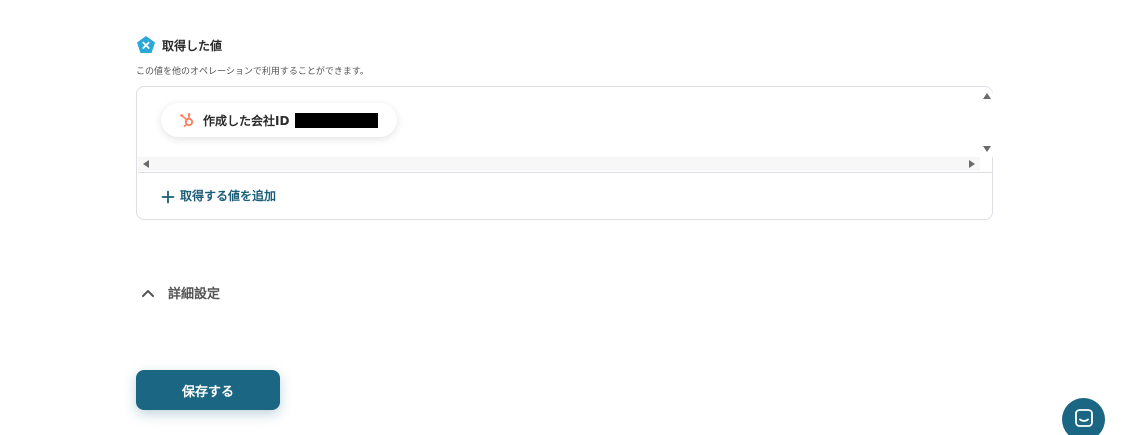 The height and width of the screenshot is (435, 1122). I want to click on add-value-label: 取得する値を追加, so click(228, 196).